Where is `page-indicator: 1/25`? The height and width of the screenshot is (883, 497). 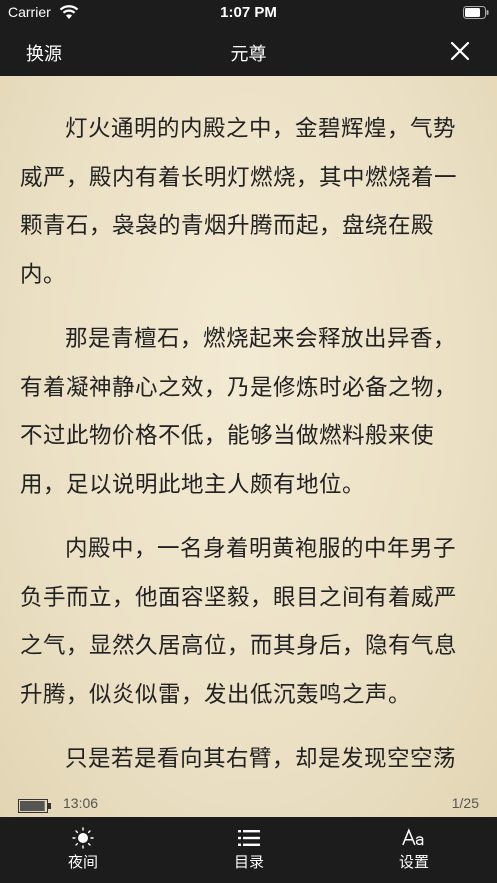 page-indicator: 1/25 is located at coordinates (465, 803).